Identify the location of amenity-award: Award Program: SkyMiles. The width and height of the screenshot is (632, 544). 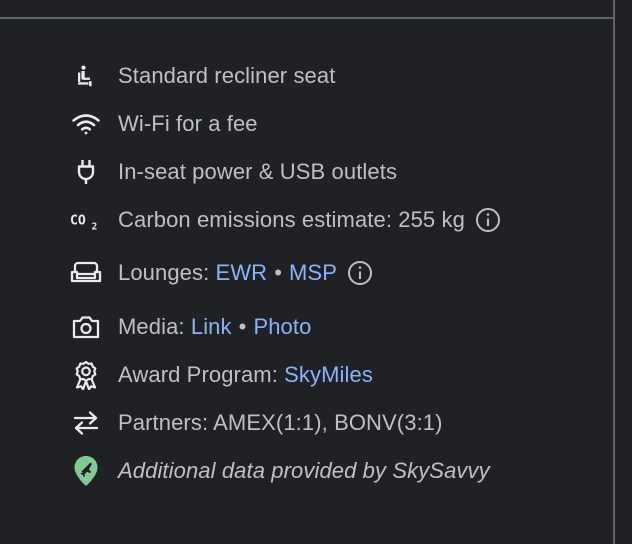
(221, 375).